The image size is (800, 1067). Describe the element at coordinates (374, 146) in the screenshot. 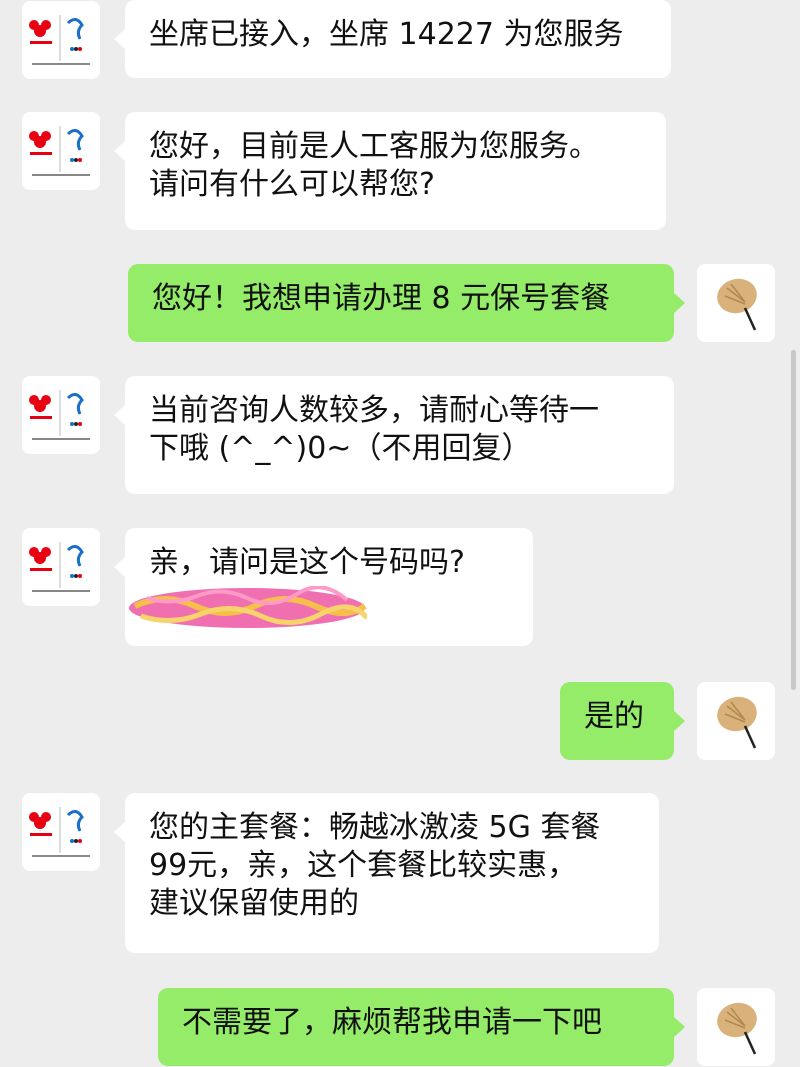

I see `message-text: 您好，目前是人工客服为您服务。` at that location.